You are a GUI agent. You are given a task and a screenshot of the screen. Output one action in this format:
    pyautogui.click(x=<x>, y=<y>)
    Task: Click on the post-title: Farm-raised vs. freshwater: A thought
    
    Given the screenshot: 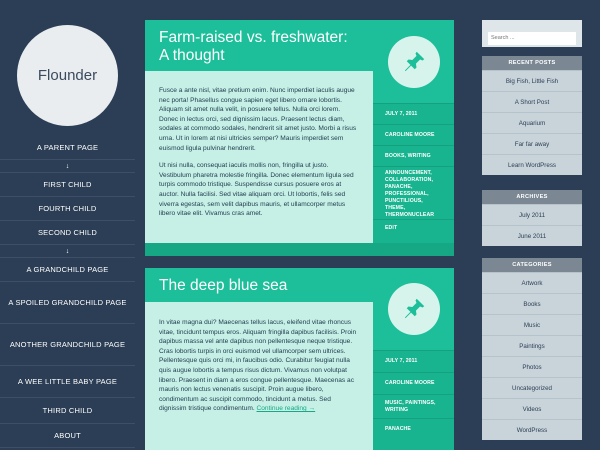 What is the action you would take?
    pyautogui.click(x=259, y=47)
    